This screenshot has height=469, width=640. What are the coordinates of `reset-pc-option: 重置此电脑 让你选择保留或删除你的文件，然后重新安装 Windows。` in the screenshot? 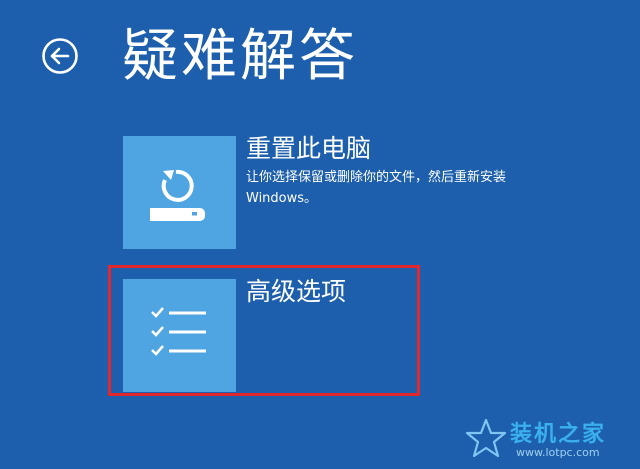 It's located at (314, 191).